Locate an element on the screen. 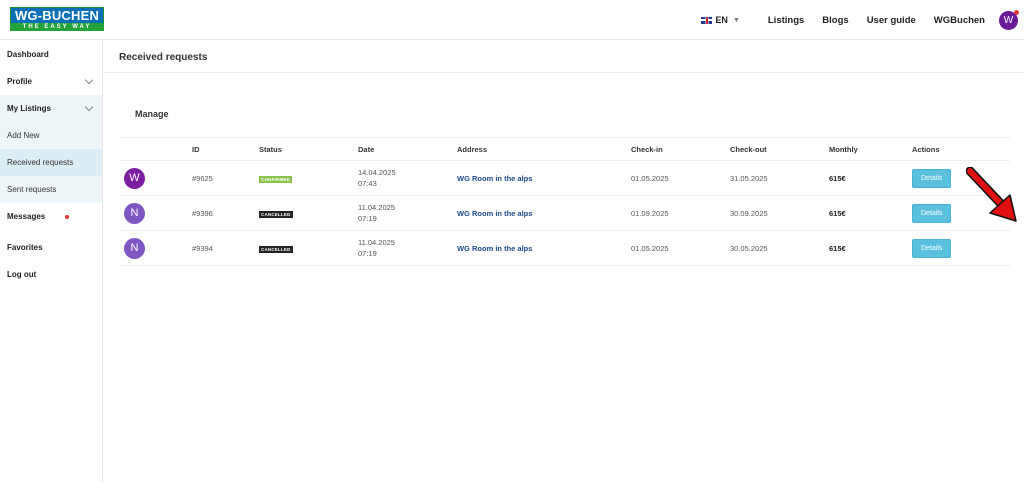  language-label: EN is located at coordinates (721, 20).